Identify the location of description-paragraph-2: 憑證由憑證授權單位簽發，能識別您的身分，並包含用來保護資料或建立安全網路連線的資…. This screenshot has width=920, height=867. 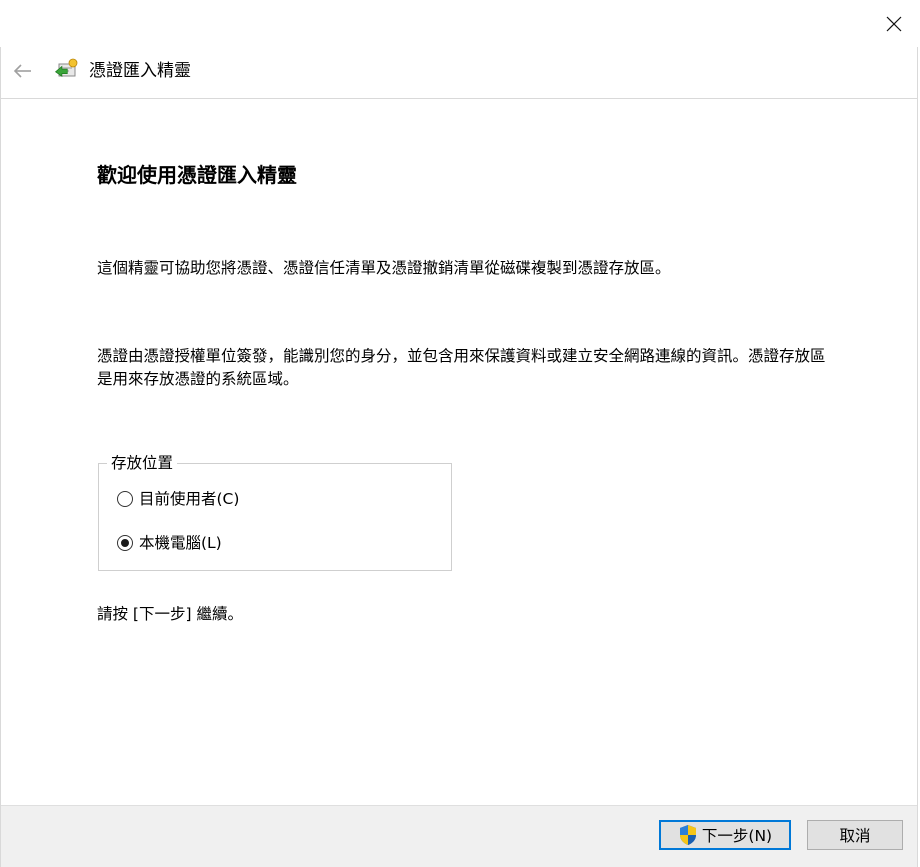
(461, 367).